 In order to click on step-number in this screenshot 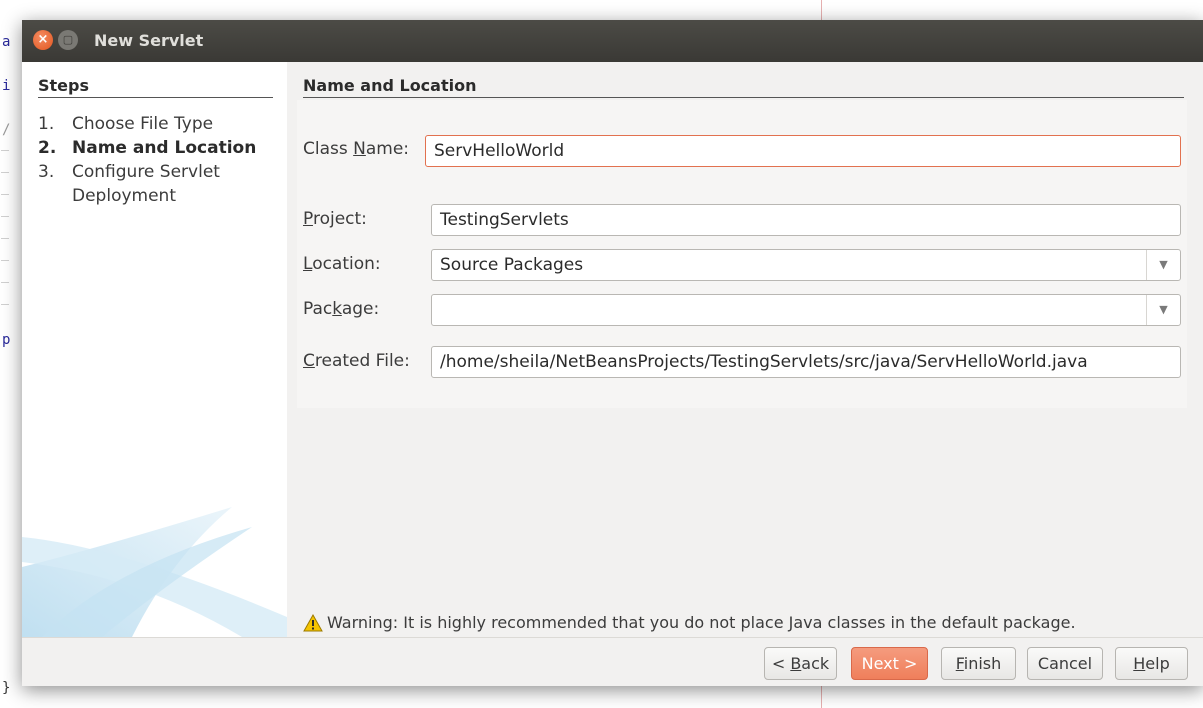, I will do `click(55, 196)`.